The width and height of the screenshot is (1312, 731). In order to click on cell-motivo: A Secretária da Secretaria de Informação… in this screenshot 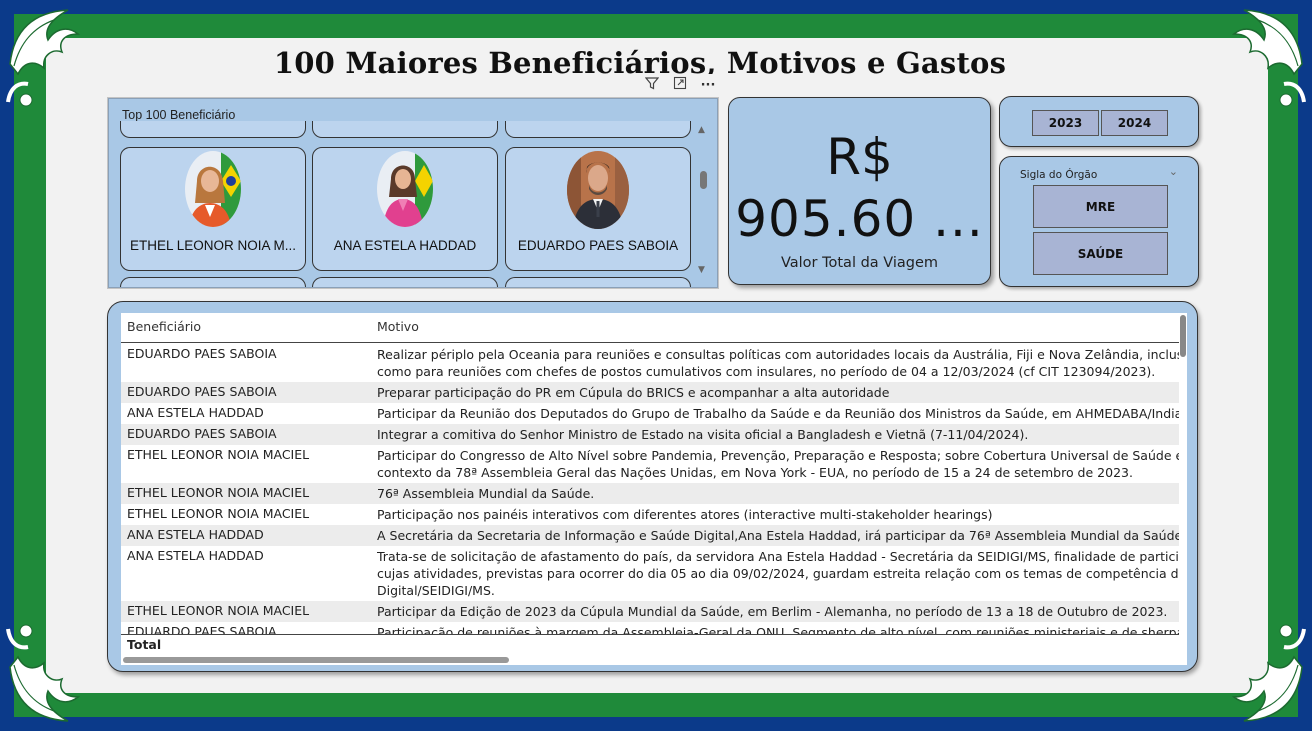, I will do `click(778, 535)`.